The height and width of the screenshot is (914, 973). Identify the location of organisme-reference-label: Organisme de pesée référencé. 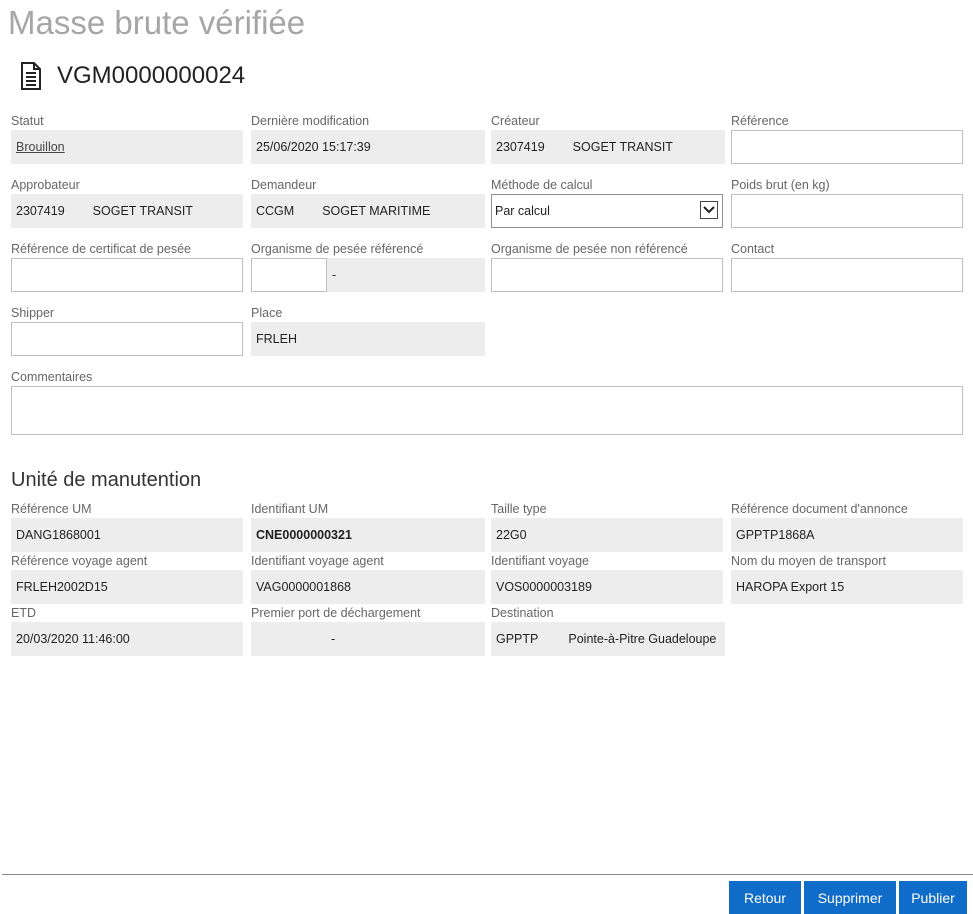
(337, 249).